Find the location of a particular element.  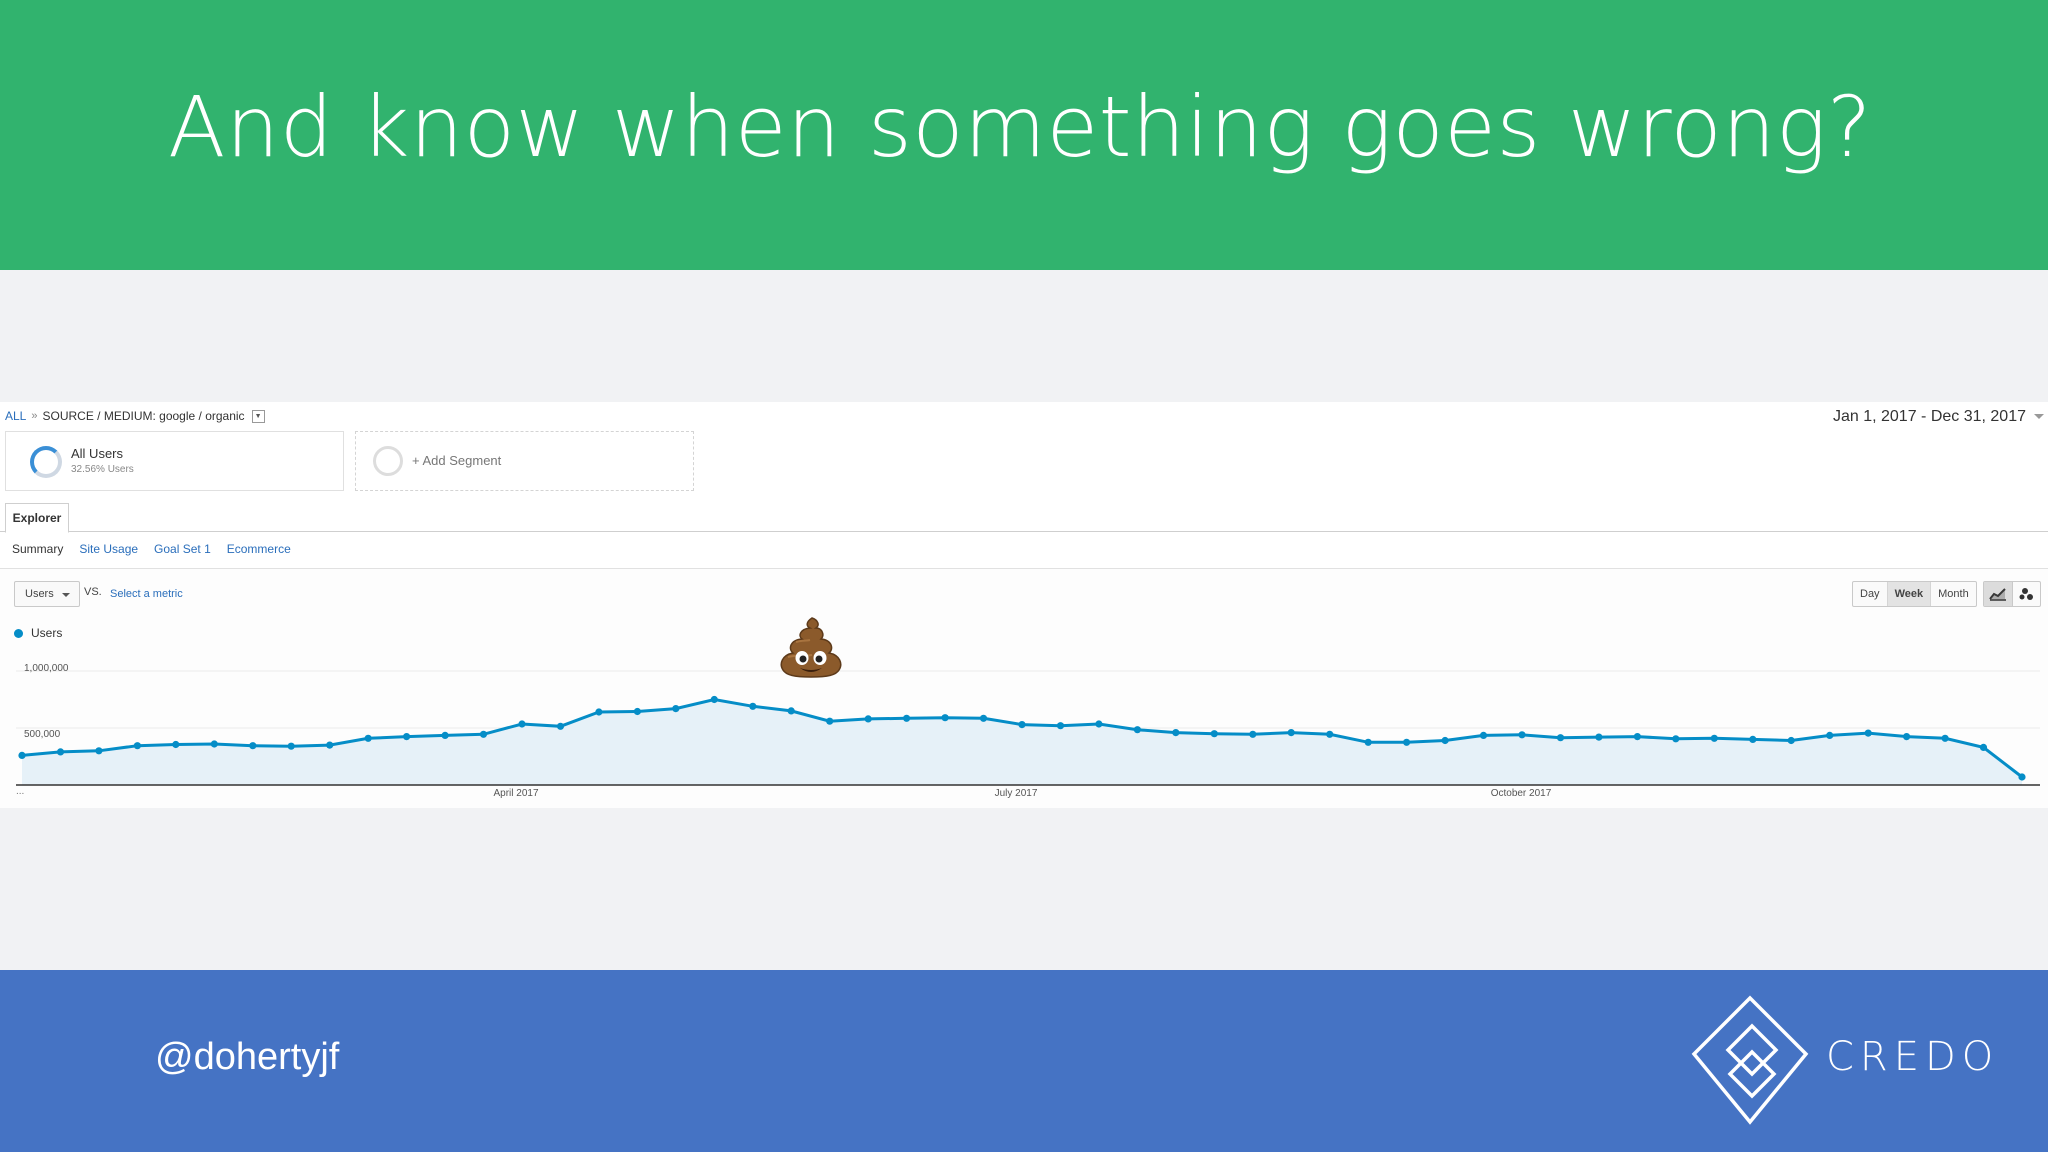

subtab-summary: Summary is located at coordinates (37, 549).